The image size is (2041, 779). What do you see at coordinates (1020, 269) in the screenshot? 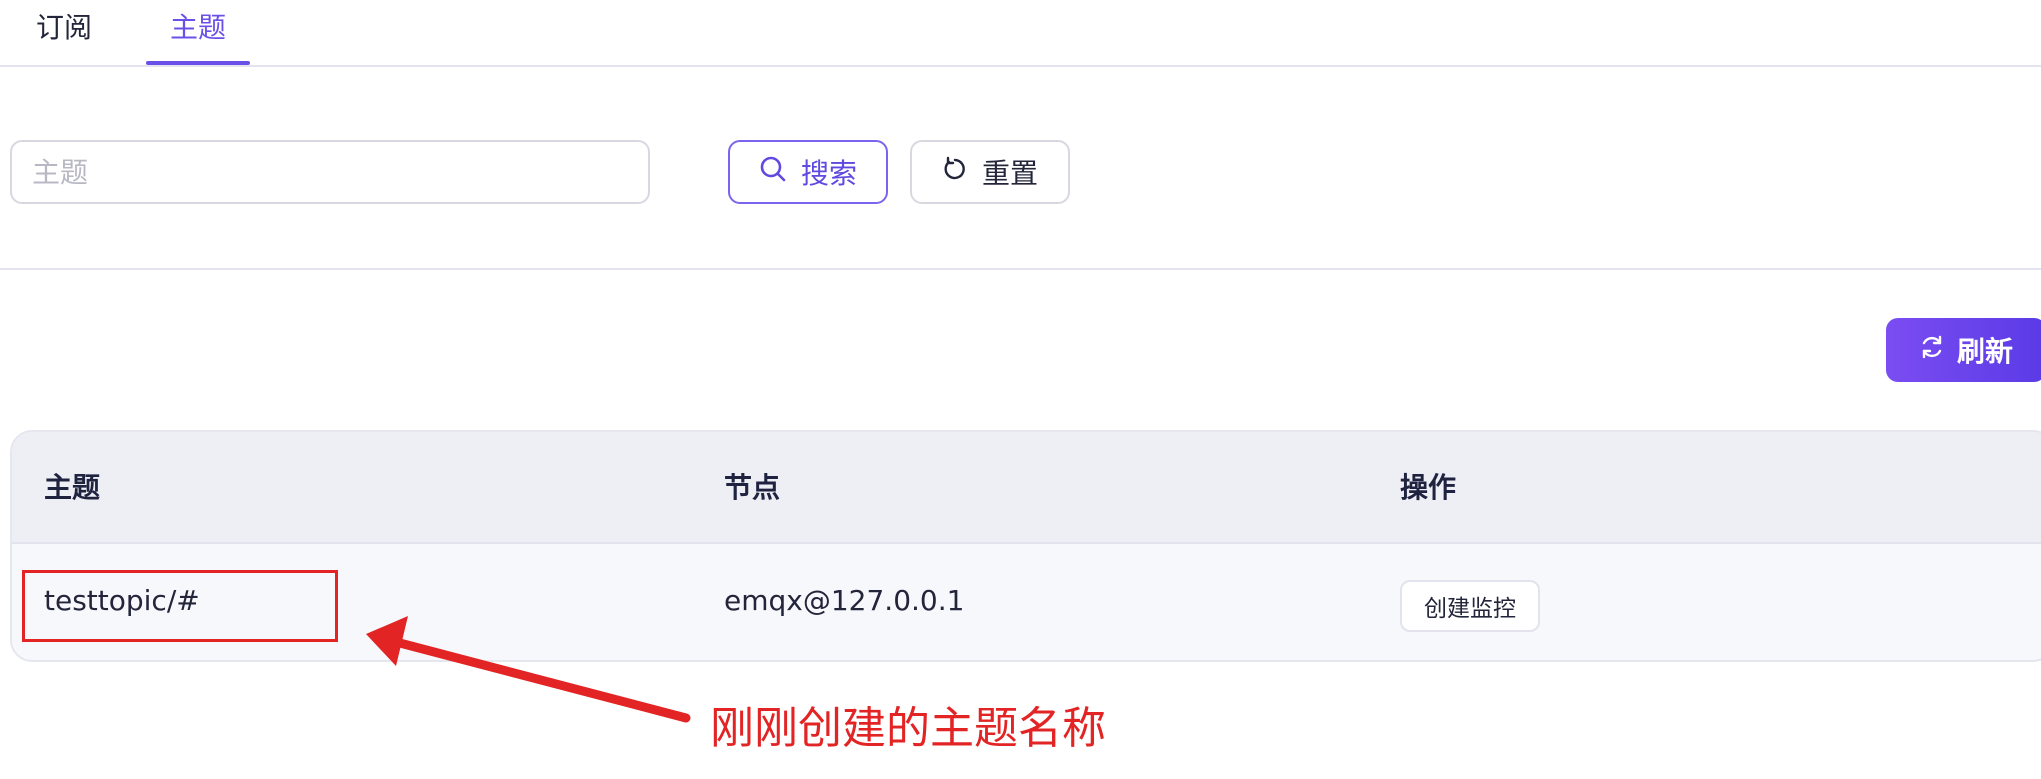
I see `section-divider` at bounding box center [1020, 269].